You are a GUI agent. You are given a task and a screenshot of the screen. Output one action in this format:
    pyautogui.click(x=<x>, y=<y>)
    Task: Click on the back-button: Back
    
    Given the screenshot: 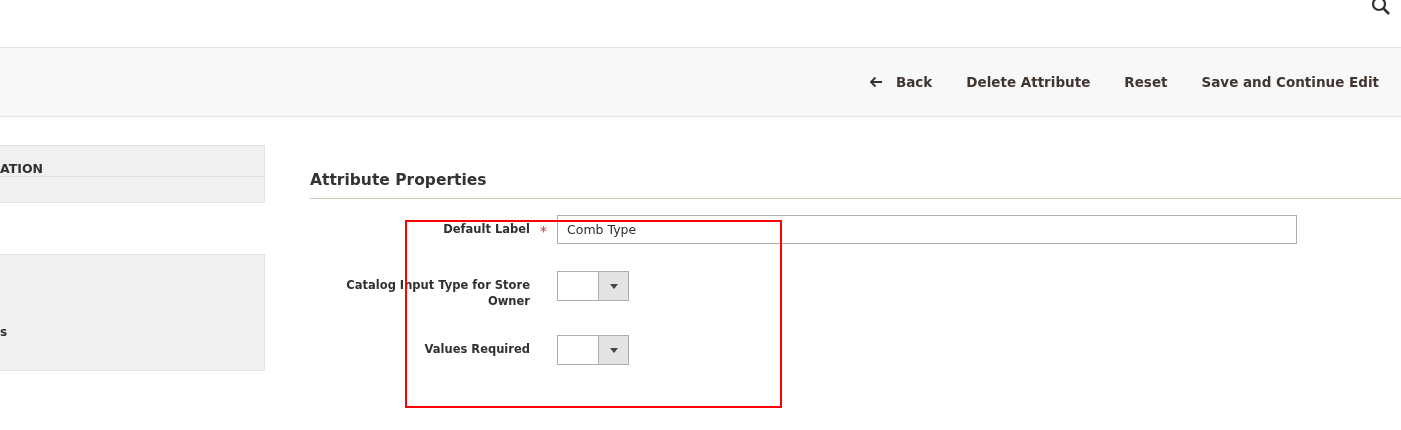 What is the action you would take?
    pyautogui.click(x=900, y=82)
    